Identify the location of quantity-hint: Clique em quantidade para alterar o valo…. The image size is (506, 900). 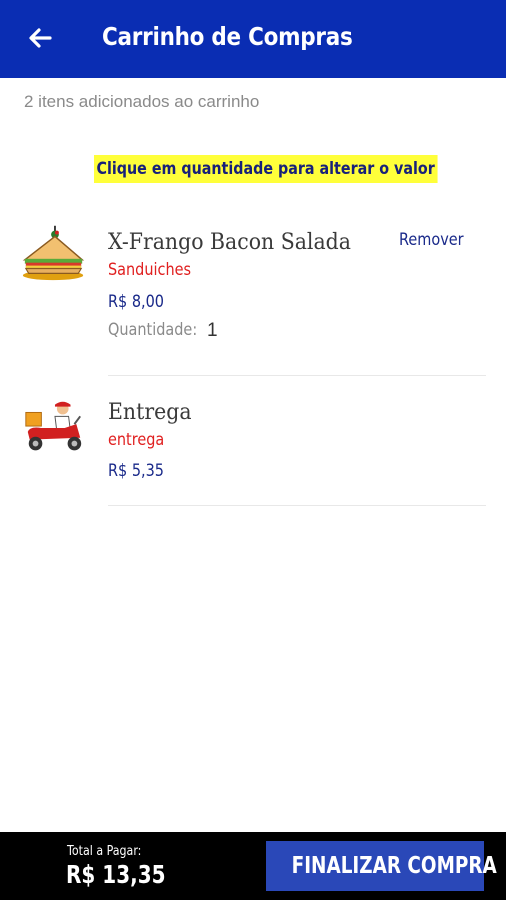
(266, 169).